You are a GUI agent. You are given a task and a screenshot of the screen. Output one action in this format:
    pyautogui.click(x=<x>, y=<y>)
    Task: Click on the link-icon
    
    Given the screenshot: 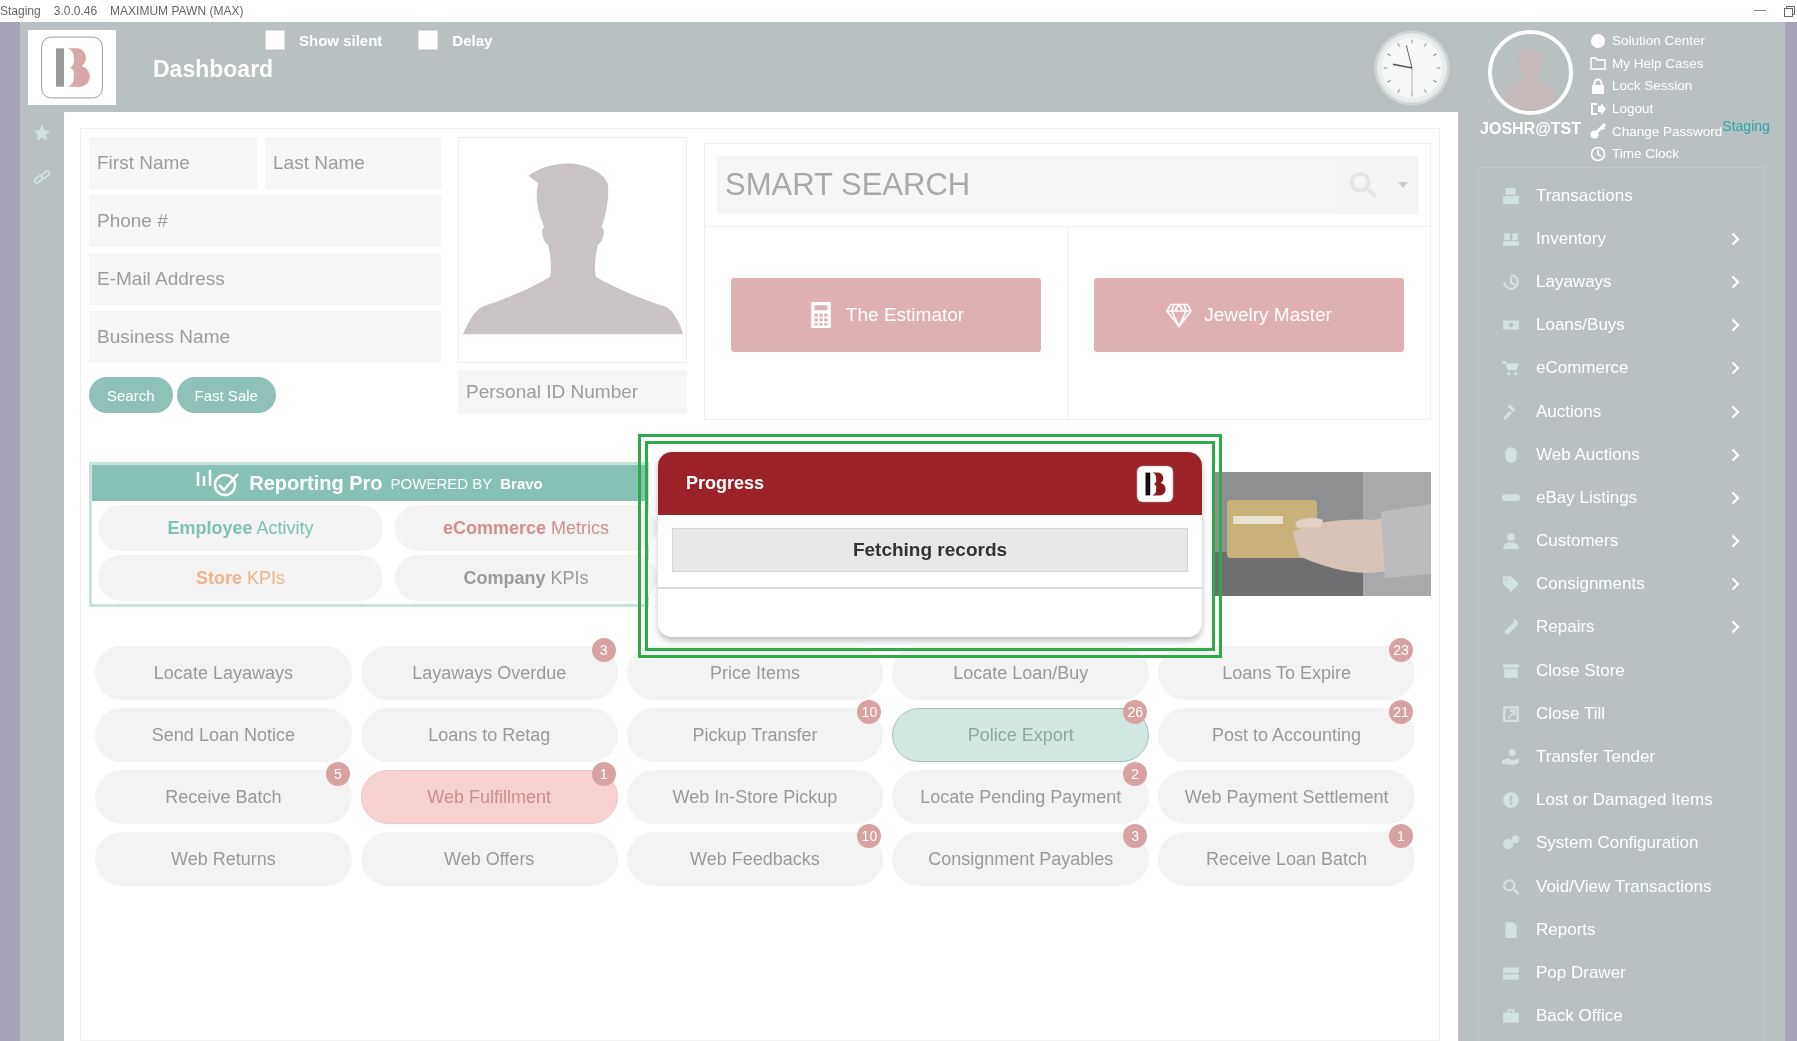 What is the action you would take?
    pyautogui.click(x=42, y=177)
    